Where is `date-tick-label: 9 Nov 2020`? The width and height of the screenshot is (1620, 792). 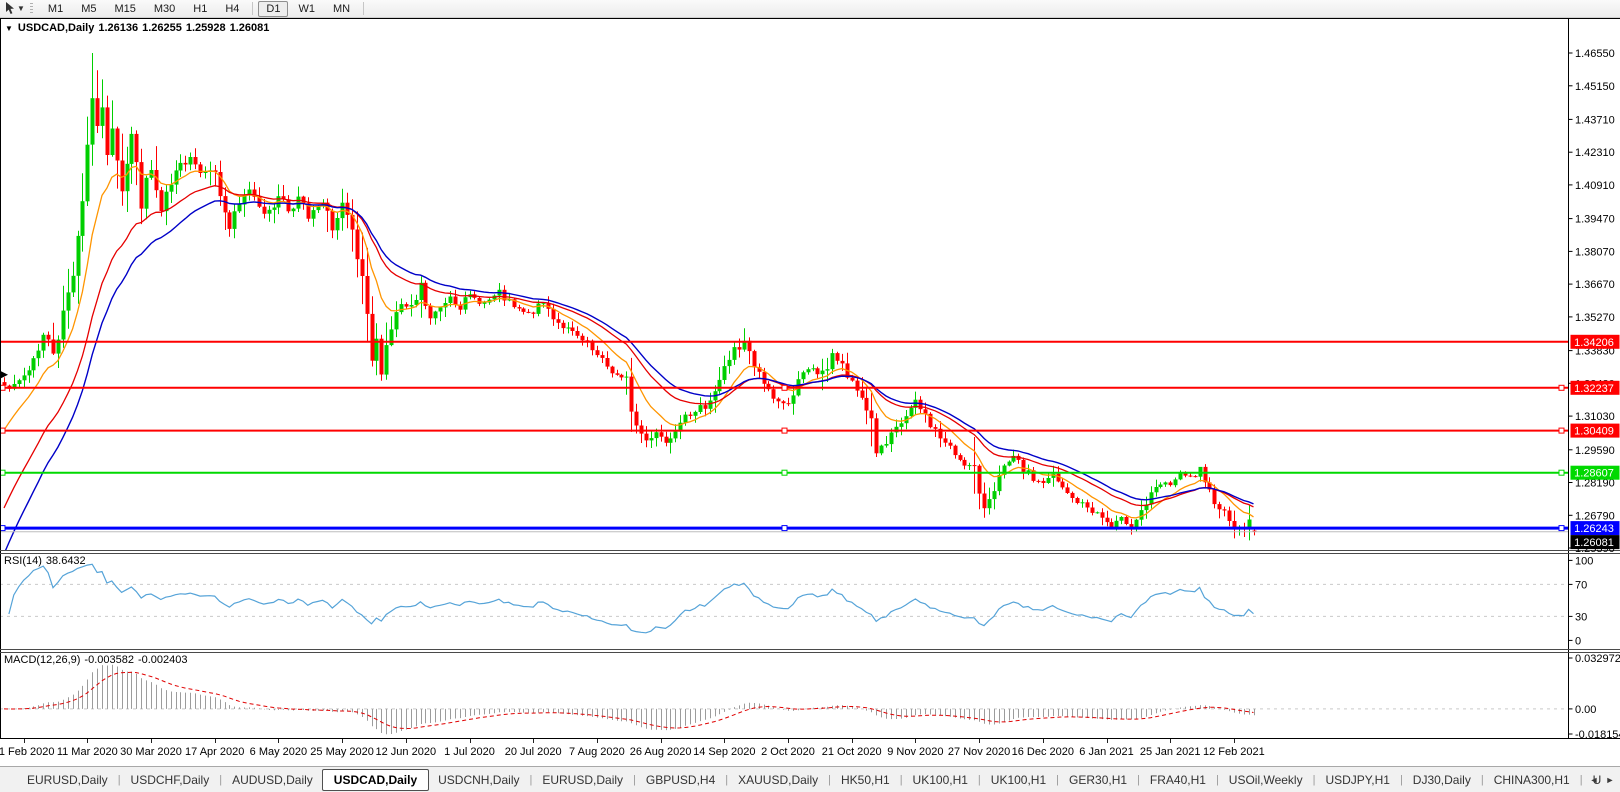
date-tick-label: 9 Nov 2020 is located at coordinates (915, 752).